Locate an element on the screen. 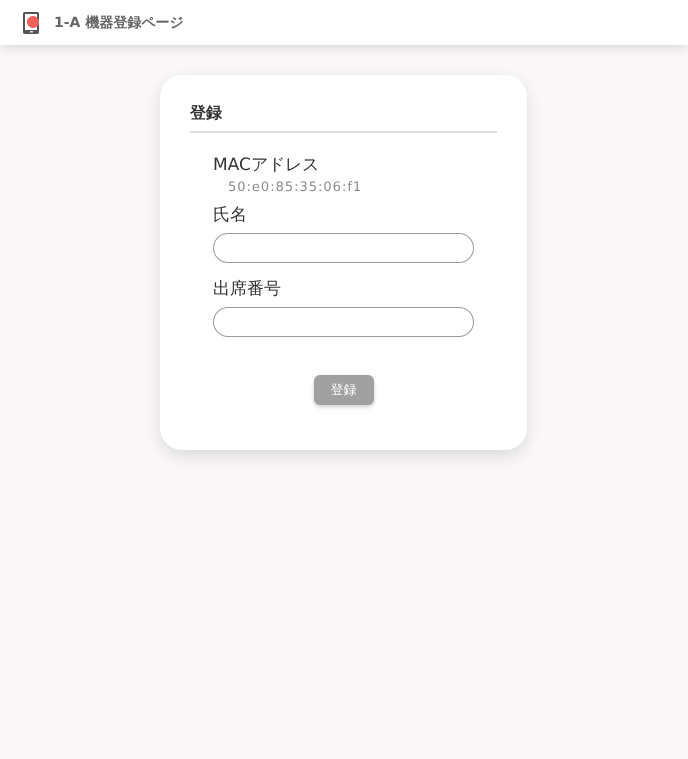 The width and height of the screenshot is (688, 759). tablet-icon is located at coordinates (31, 22).